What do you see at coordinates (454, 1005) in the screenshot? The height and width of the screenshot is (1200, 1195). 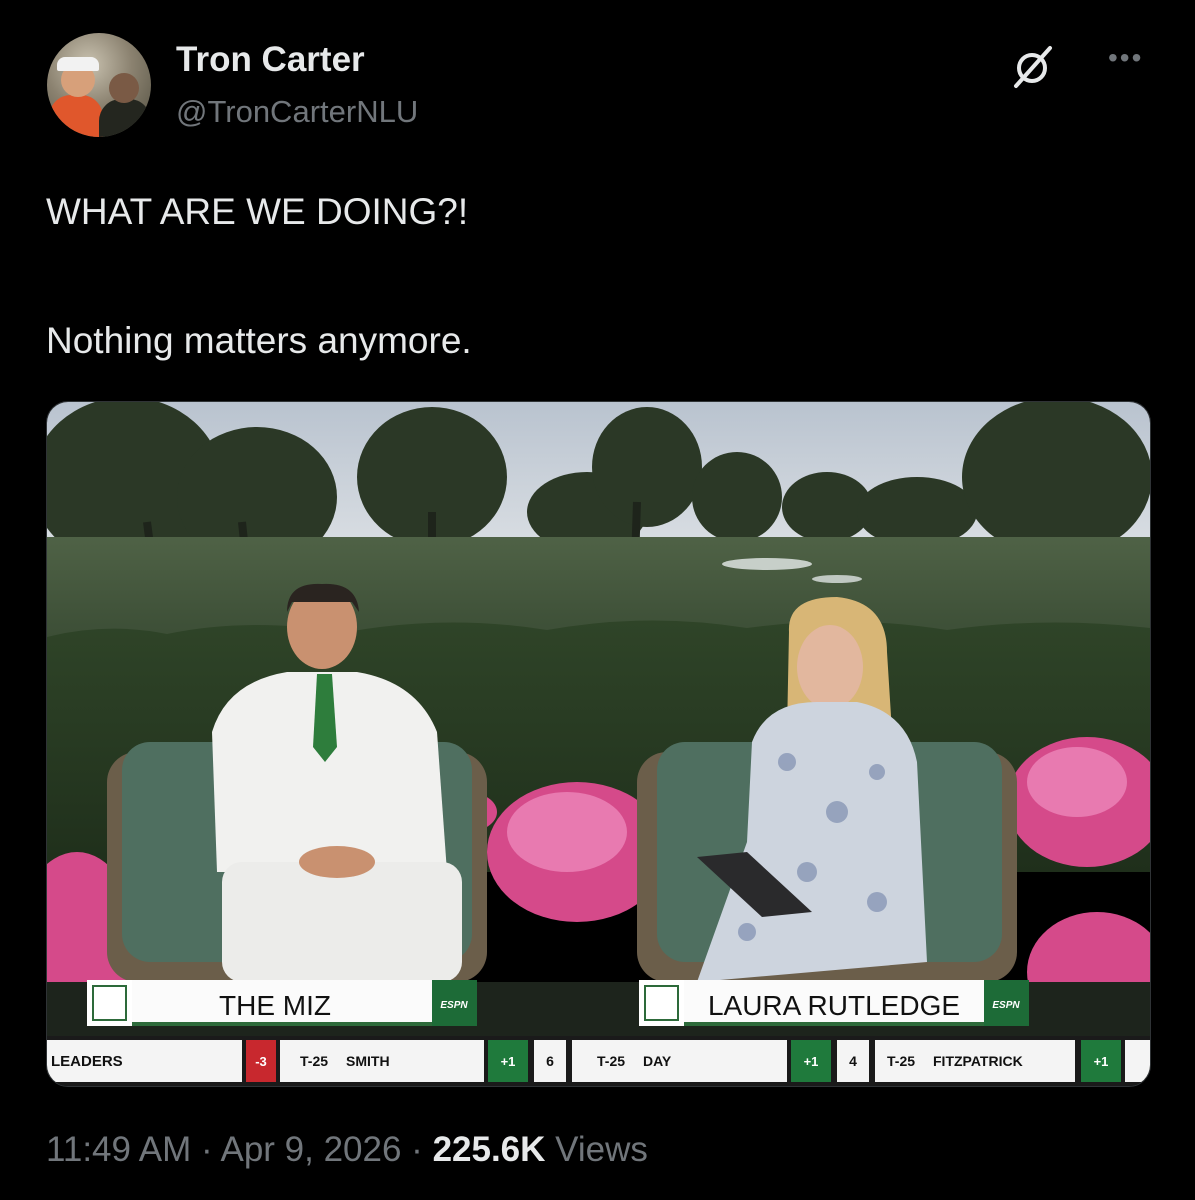 I see `espn-logo-left: ESPN` at bounding box center [454, 1005].